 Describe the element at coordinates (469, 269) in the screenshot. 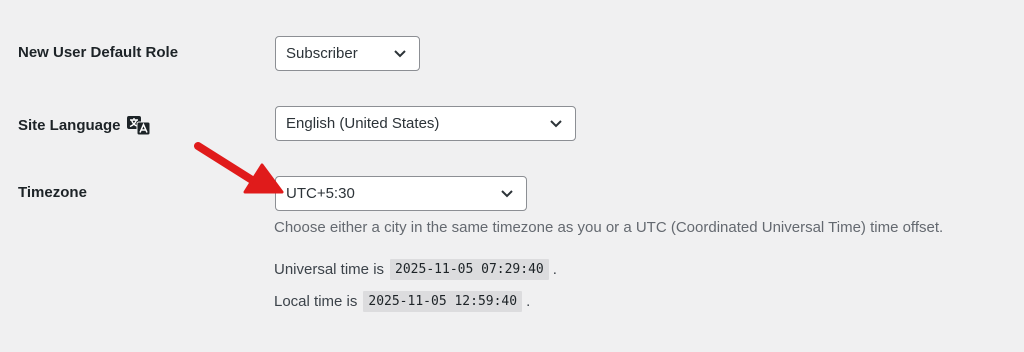

I see `universal-time-value: 2025-11-05 07:29:40` at that location.